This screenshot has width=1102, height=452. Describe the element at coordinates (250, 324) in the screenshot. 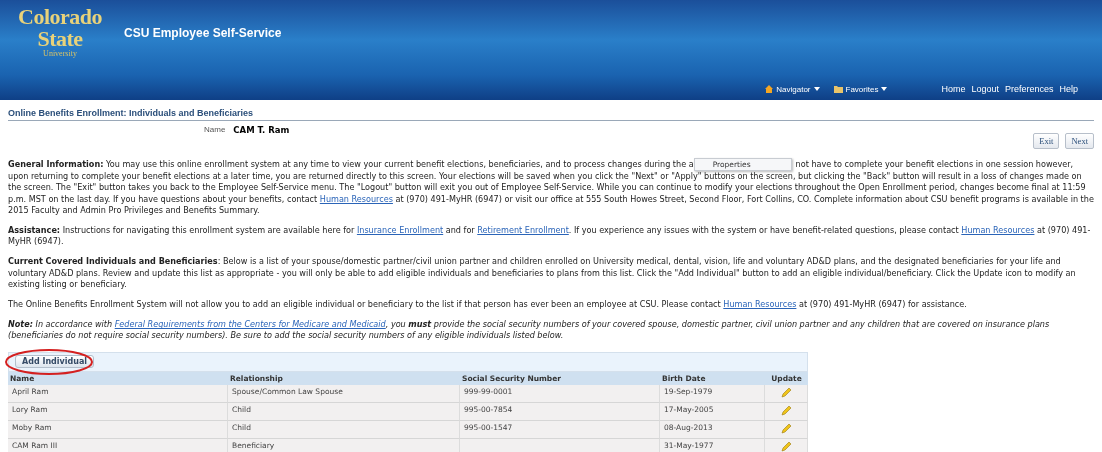

I see `text-link: Federal Requirements from the Centers for Medicare and Medicaid` at that location.